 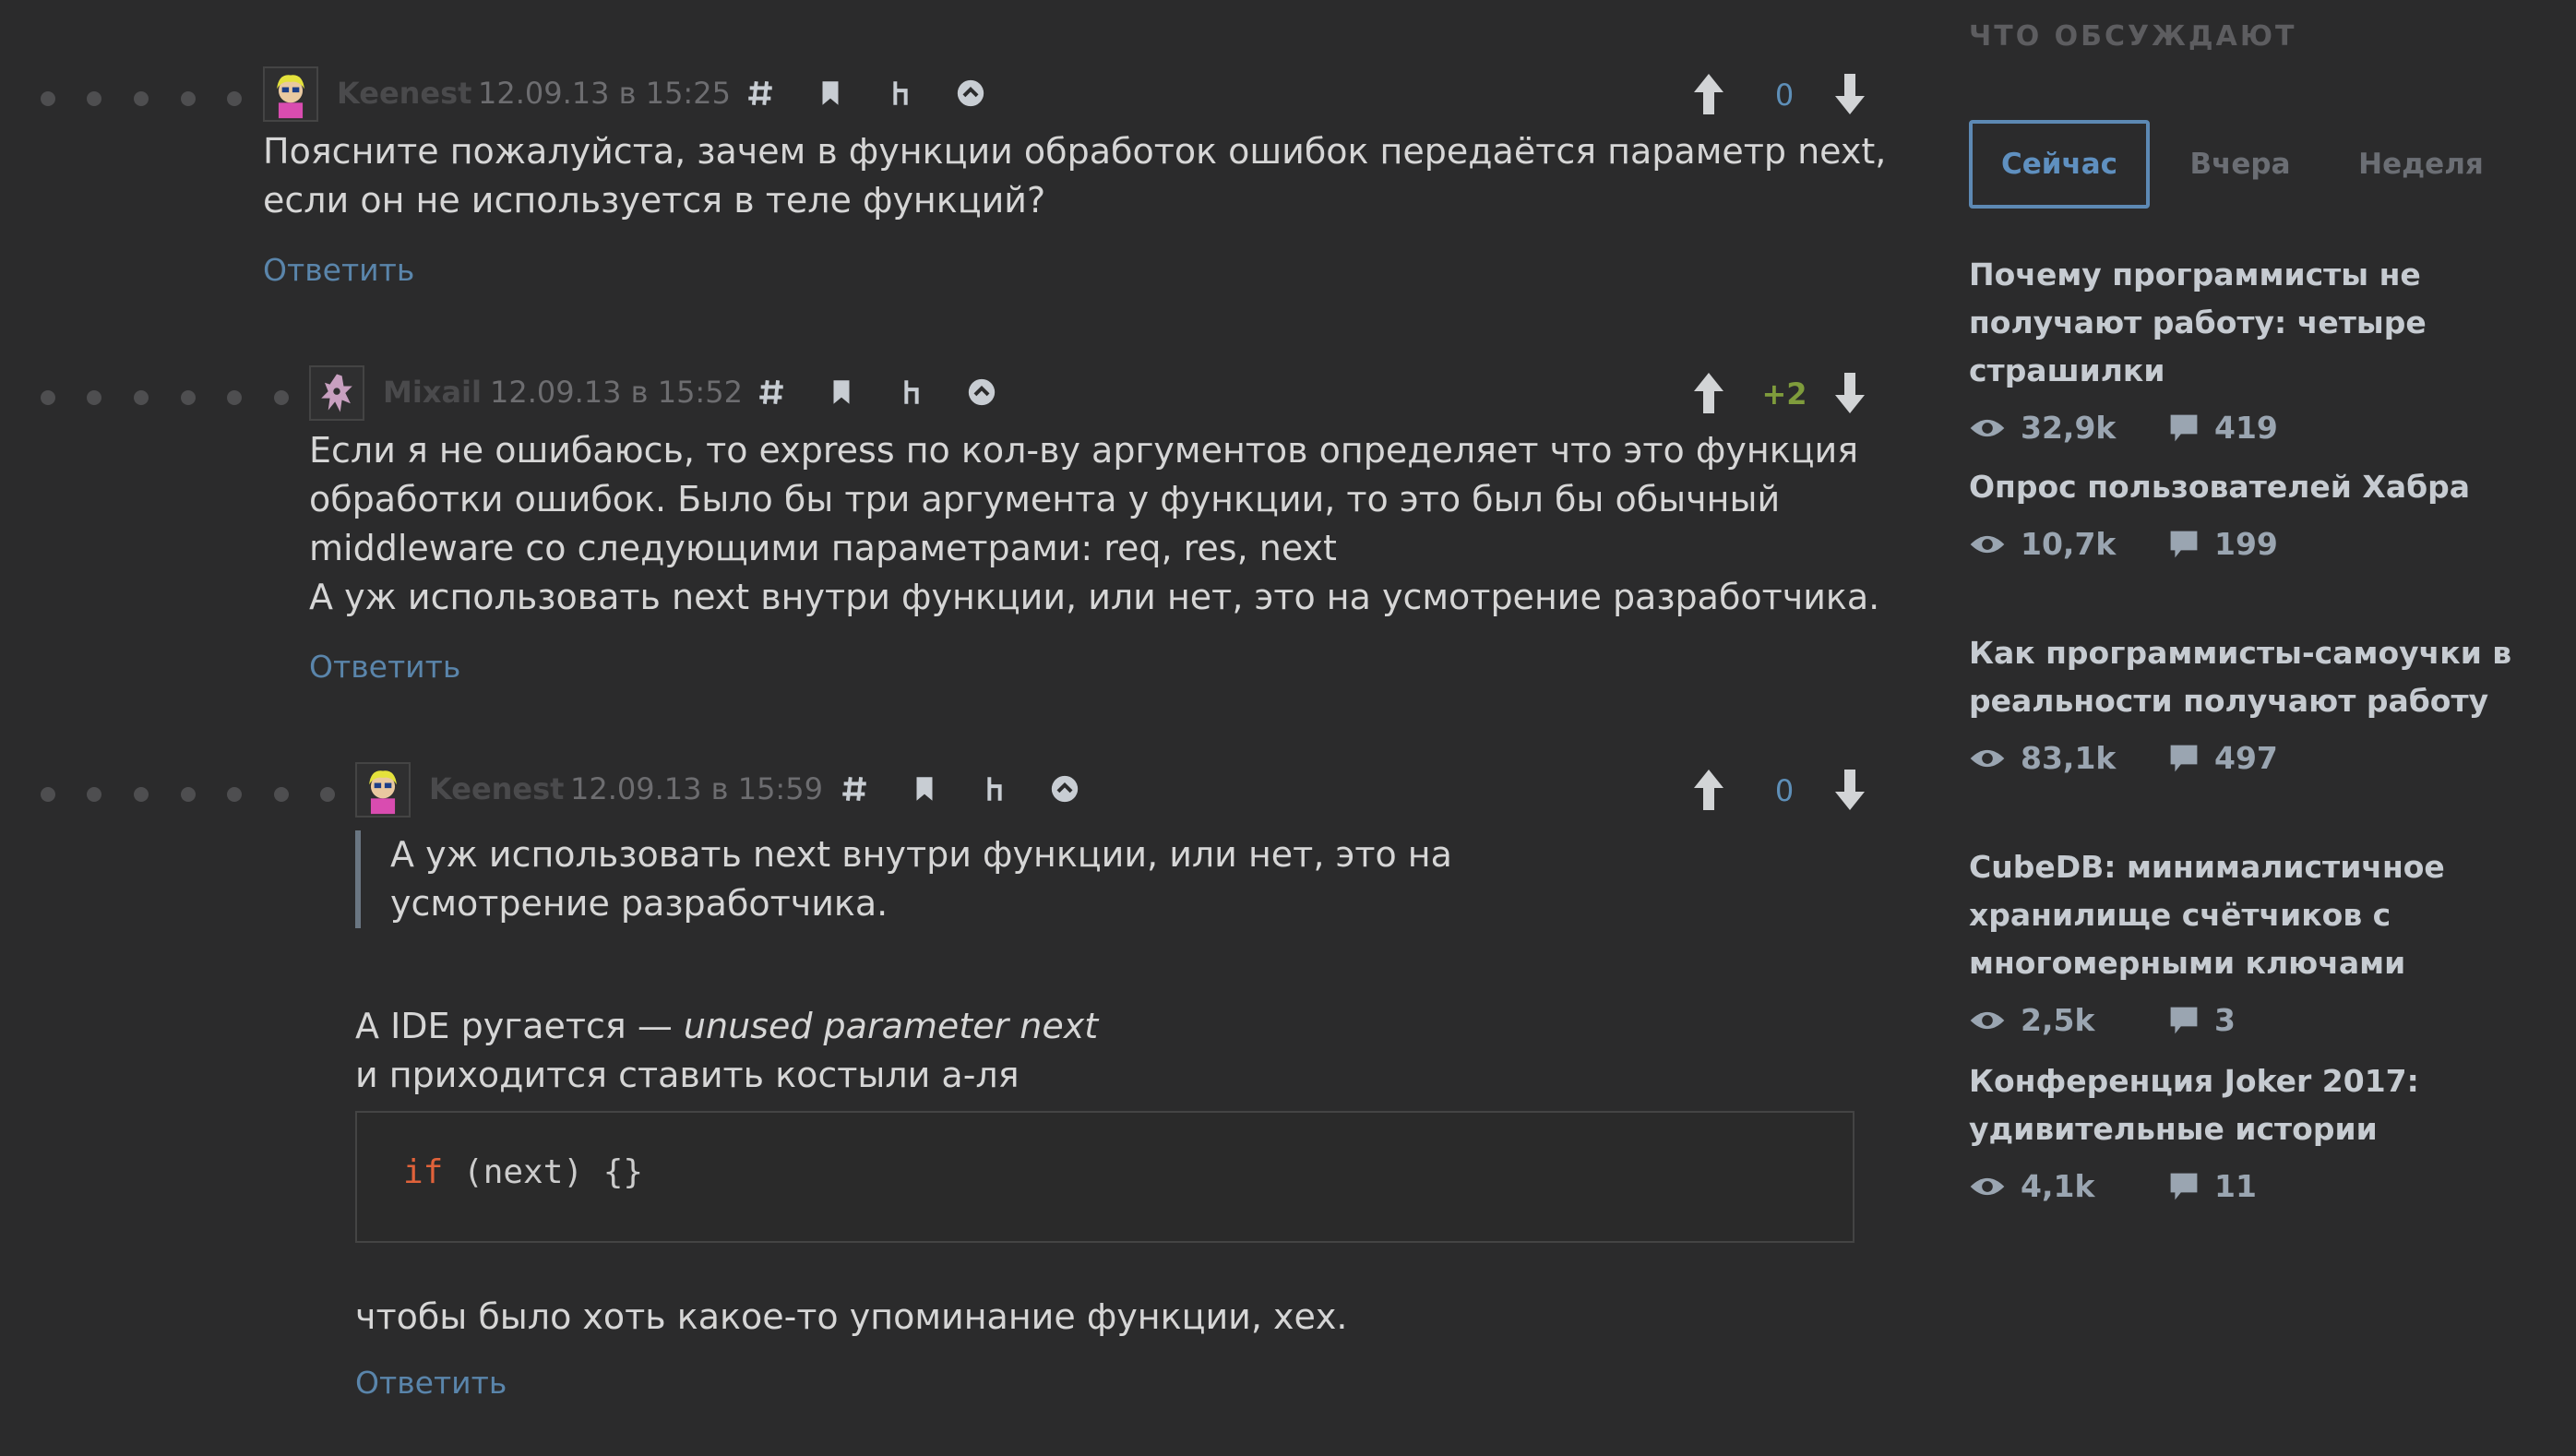 What do you see at coordinates (1104, 1177) in the screenshot?
I see `code-block: if (next) {}` at bounding box center [1104, 1177].